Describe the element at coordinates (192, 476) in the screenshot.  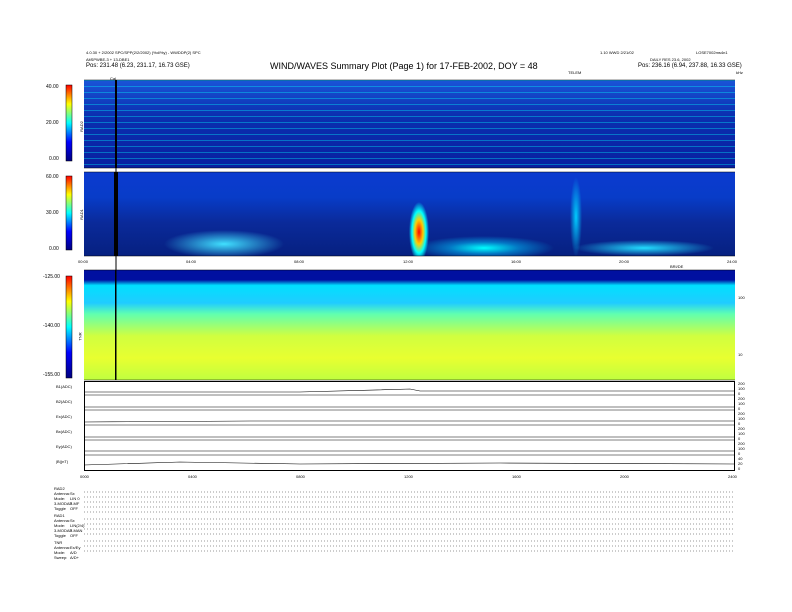
I see `time-tick-bottom-1: 0400` at that location.